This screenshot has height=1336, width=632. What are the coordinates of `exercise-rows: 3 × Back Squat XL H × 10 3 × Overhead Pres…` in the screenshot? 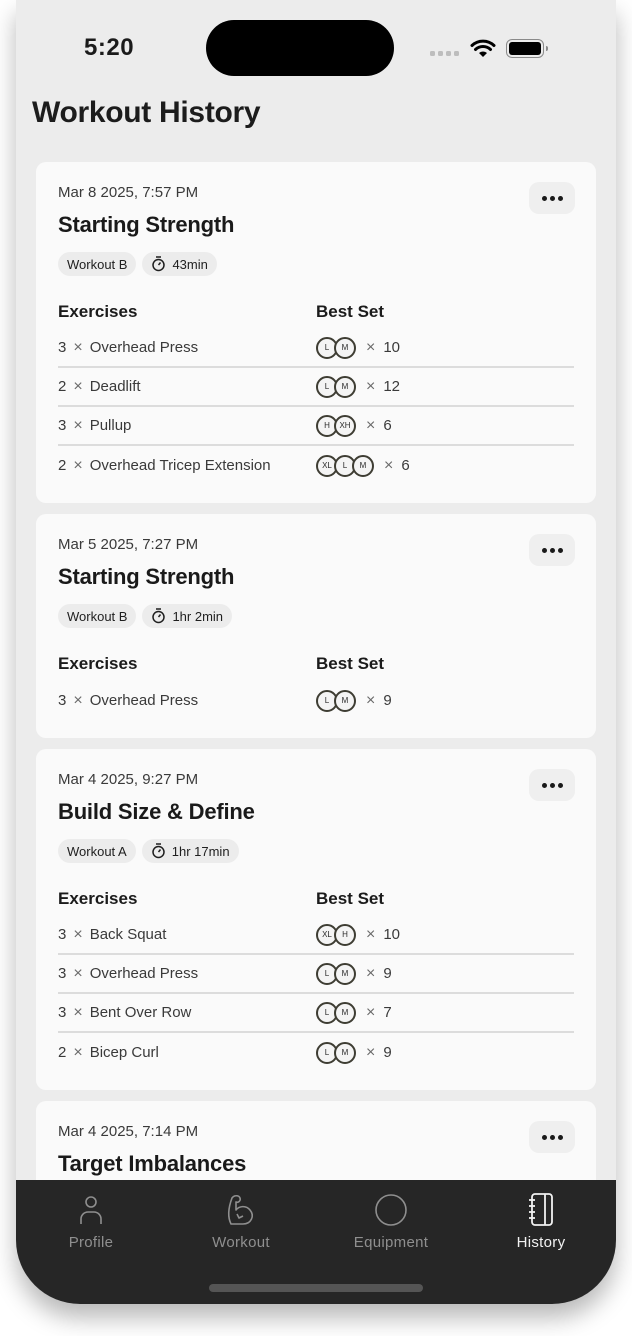 It's located at (316, 994).